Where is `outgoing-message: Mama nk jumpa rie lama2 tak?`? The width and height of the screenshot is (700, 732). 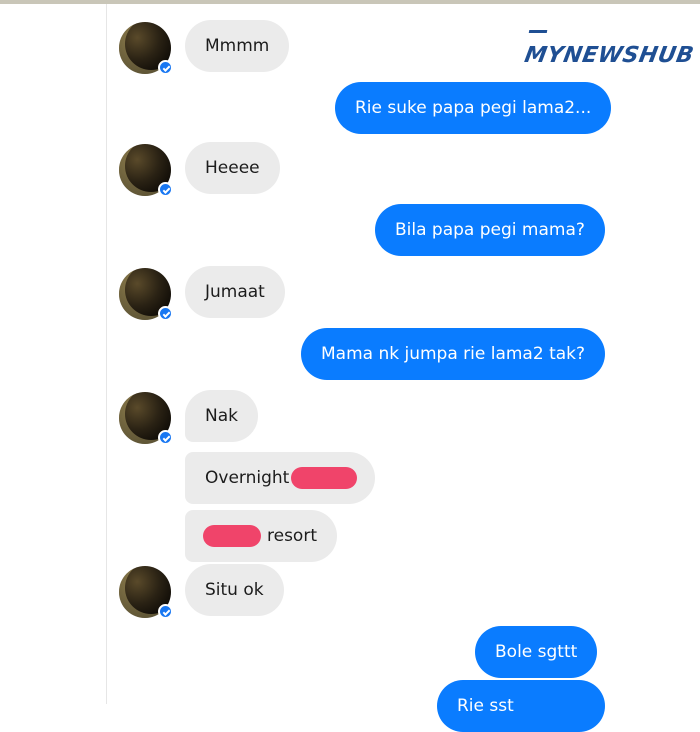
outgoing-message: Mama nk jumpa rie lama2 tak? is located at coordinates (453, 354).